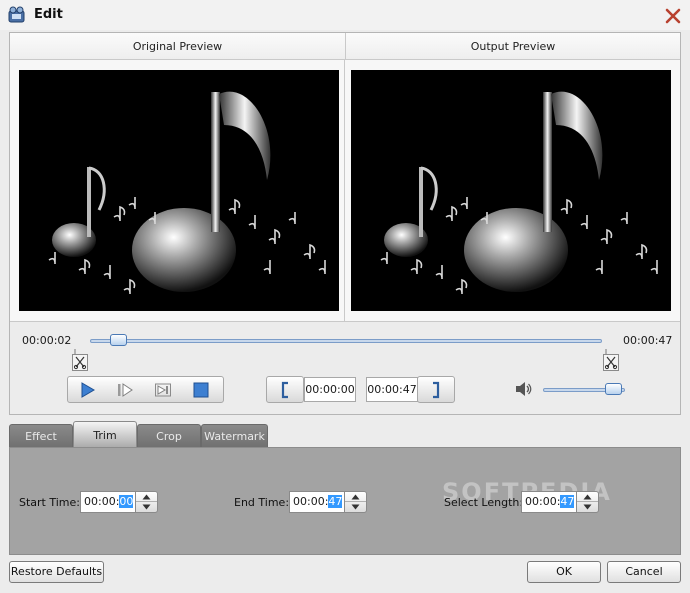  I want to click on transport-buttons, so click(145, 389).